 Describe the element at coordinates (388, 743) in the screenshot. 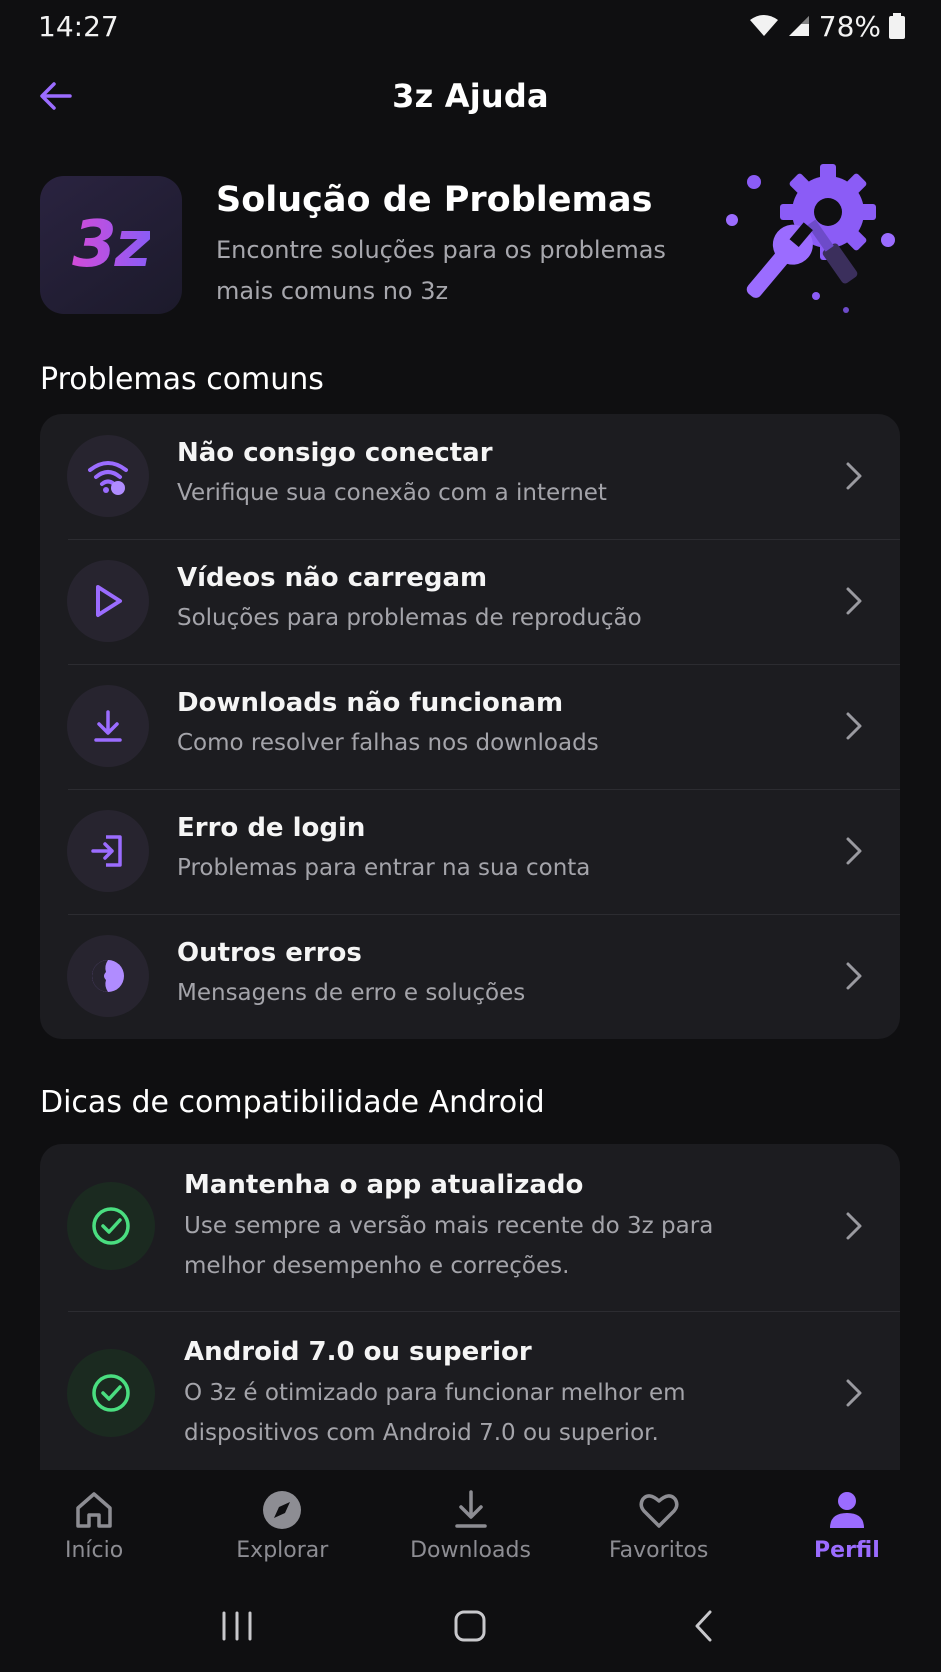

I see `row-description: Como resolver falhas nos downloads` at that location.